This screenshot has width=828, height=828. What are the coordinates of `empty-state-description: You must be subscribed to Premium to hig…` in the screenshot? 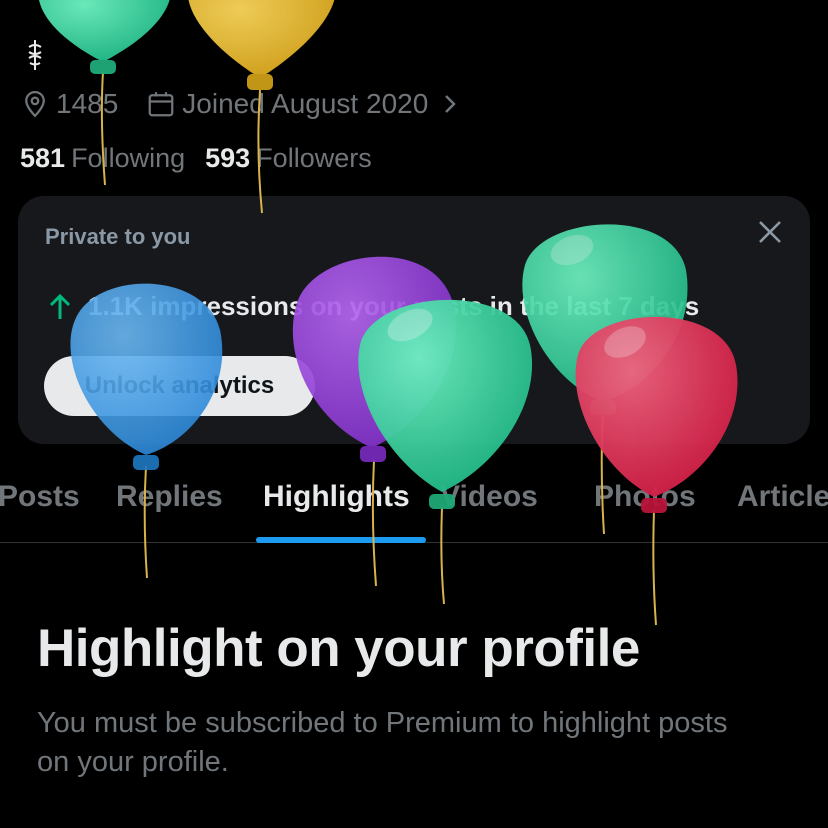 It's located at (382, 742).